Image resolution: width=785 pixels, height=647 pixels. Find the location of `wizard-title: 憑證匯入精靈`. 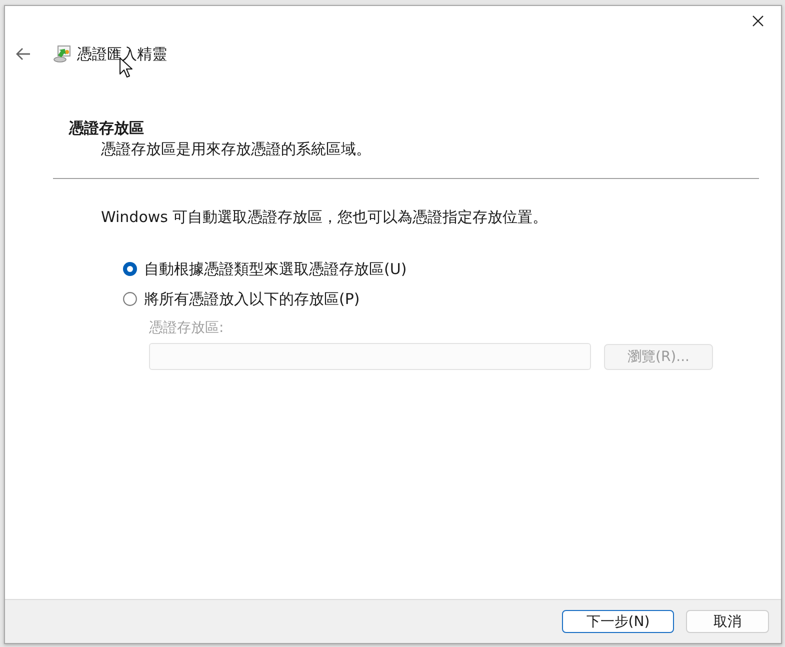

wizard-title: 憑證匯入精靈 is located at coordinates (122, 54).